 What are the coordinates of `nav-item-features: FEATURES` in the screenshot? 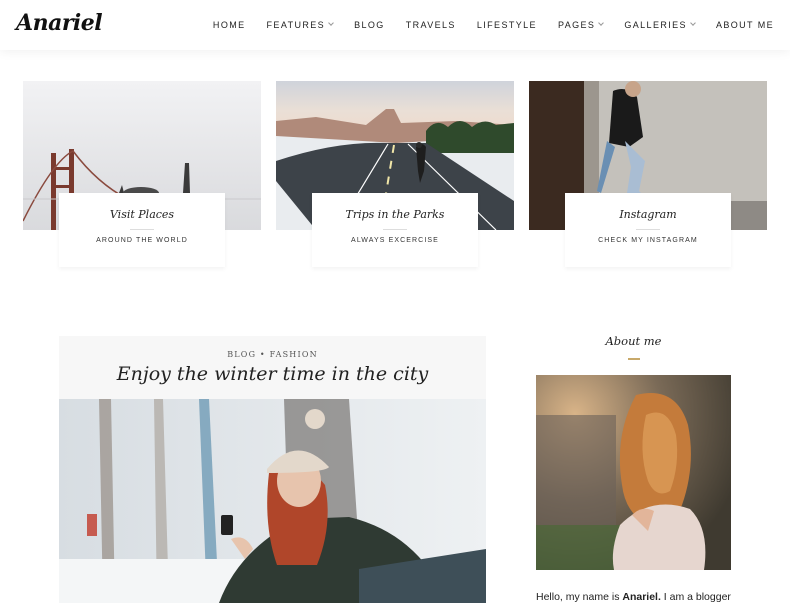 It's located at (300, 25).